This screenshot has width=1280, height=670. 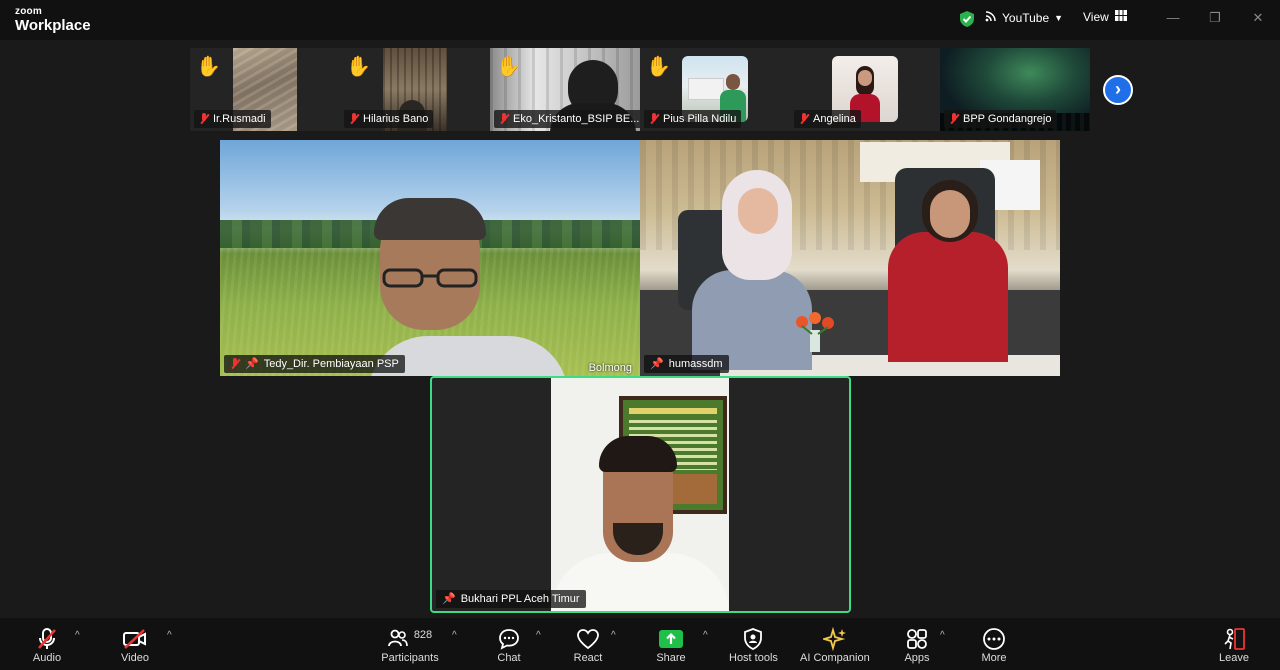 What do you see at coordinates (430, 258) in the screenshot?
I see `video-tile-tedy: Bolmong 📌 Tedy_Dir. Pembiayaan PSP` at bounding box center [430, 258].